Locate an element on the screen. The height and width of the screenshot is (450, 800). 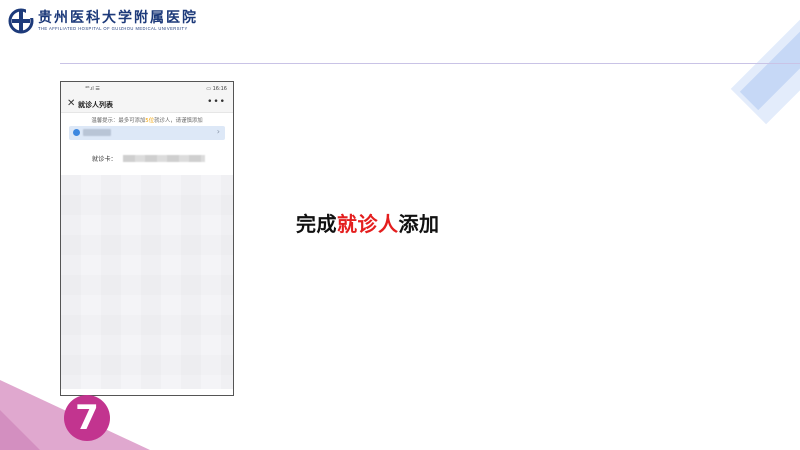
hospital-emblem-icon is located at coordinates (21, 21).